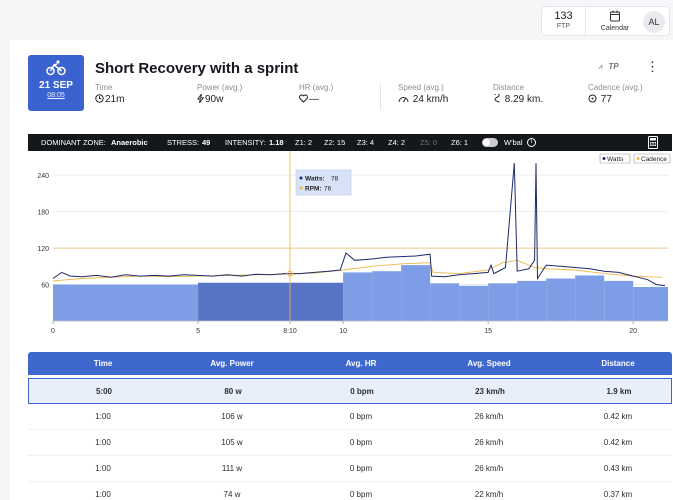 This screenshot has height=500, width=673. What do you see at coordinates (615, 28) in the screenshot?
I see `calendar-label: Calendar` at bounding box center [615, 28].